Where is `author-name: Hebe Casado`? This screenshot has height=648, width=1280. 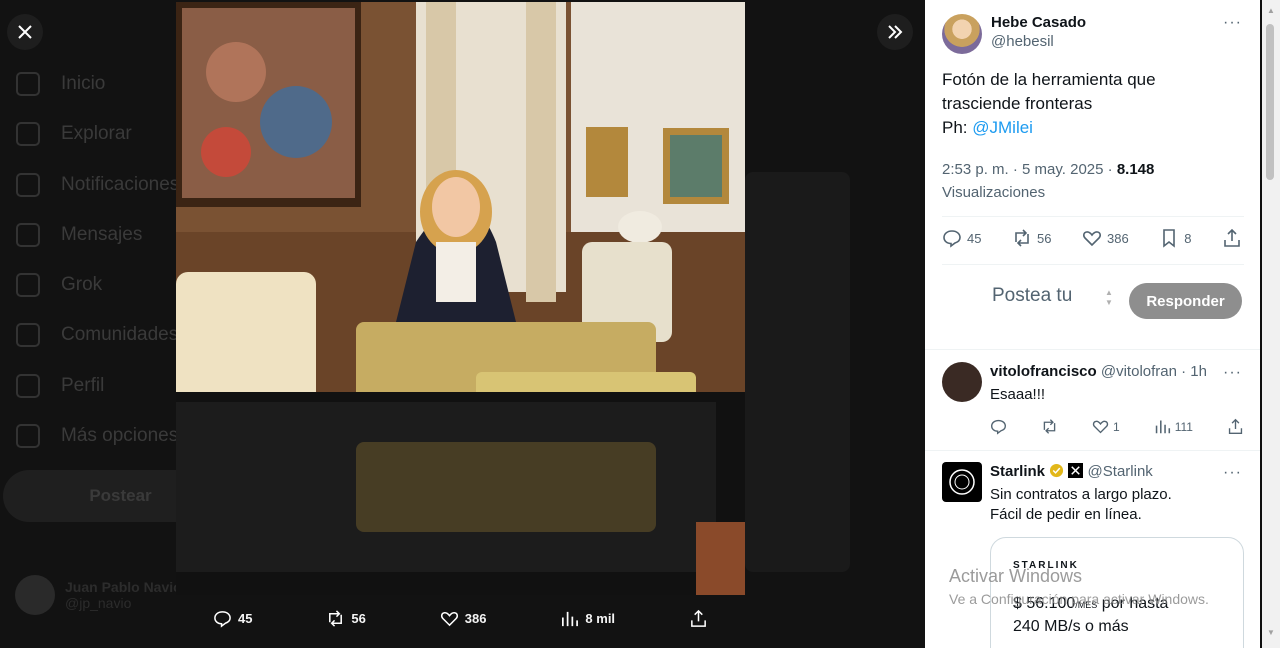 author-name: Hebe Casado is located at coordinates (1038, 22).